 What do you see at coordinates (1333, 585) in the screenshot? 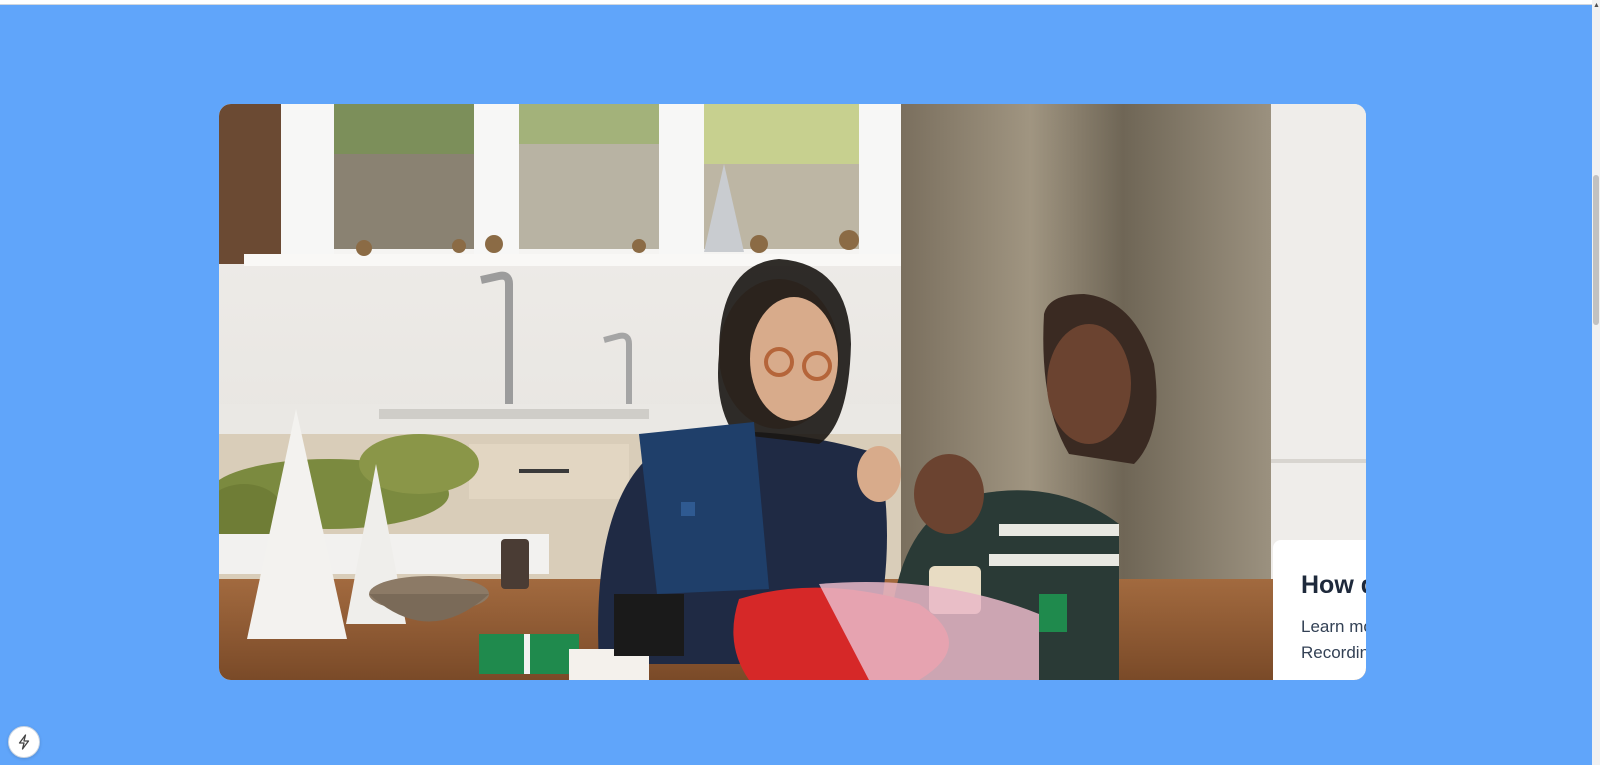
I see `card-title: How does work?` at bounding box center [1333, 585].